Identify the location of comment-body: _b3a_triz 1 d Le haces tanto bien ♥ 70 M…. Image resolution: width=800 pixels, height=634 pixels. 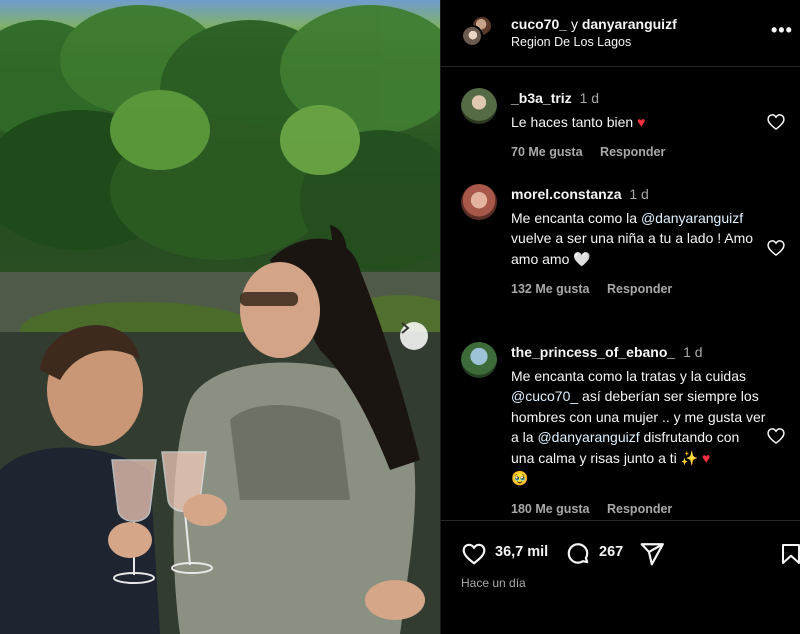
(636, 125).